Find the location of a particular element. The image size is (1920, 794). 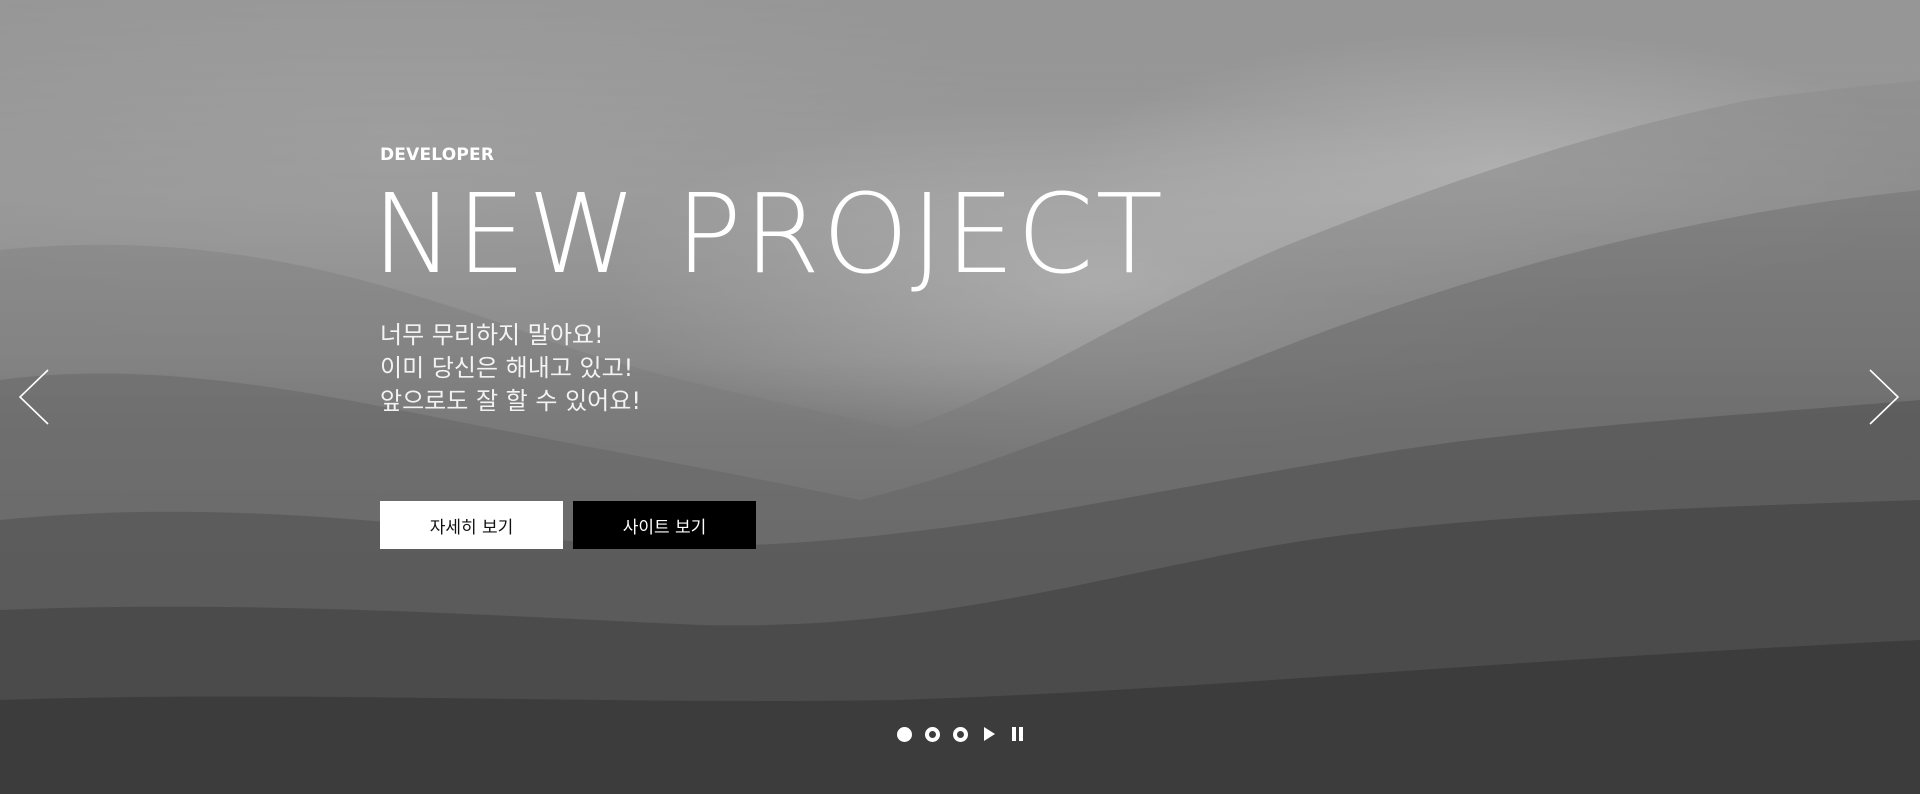

slider-controls is located at coordinates (961, 734).